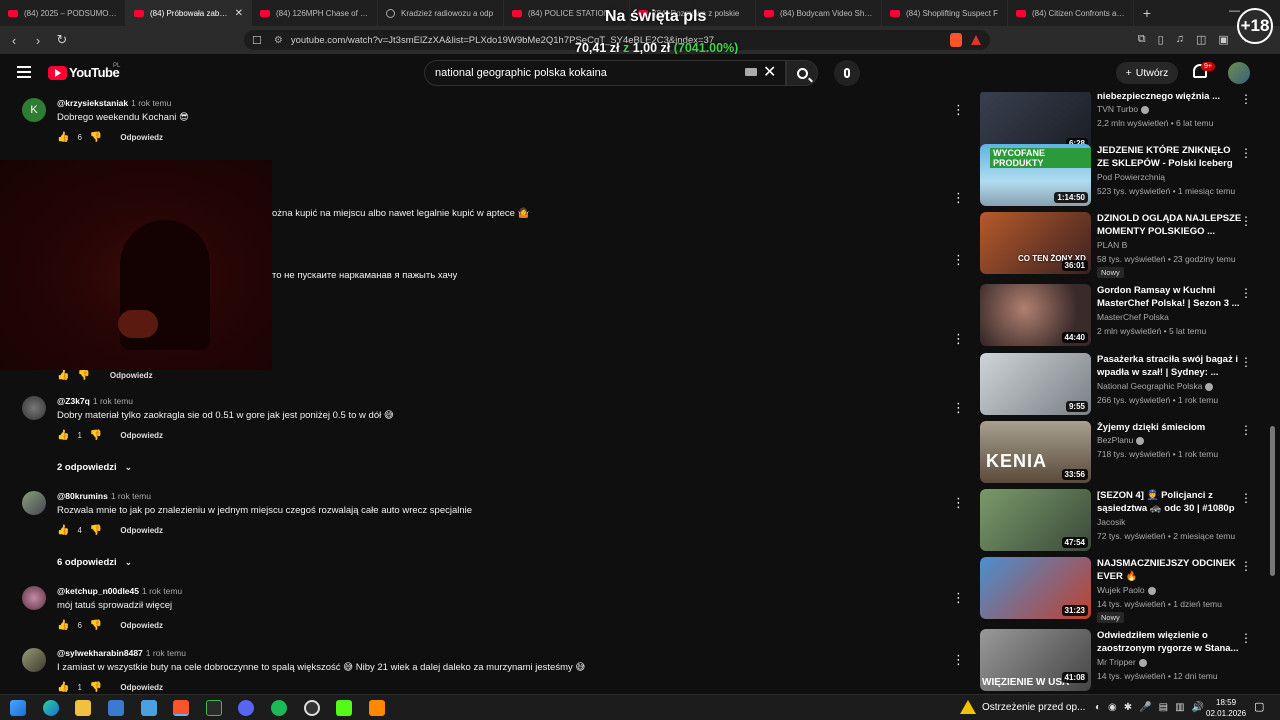 Image resolution: width=1280 pixels, height=720 pixels. I want to click on browser-tab: (84) Citizen Confronts an I, so click(1071, 13).